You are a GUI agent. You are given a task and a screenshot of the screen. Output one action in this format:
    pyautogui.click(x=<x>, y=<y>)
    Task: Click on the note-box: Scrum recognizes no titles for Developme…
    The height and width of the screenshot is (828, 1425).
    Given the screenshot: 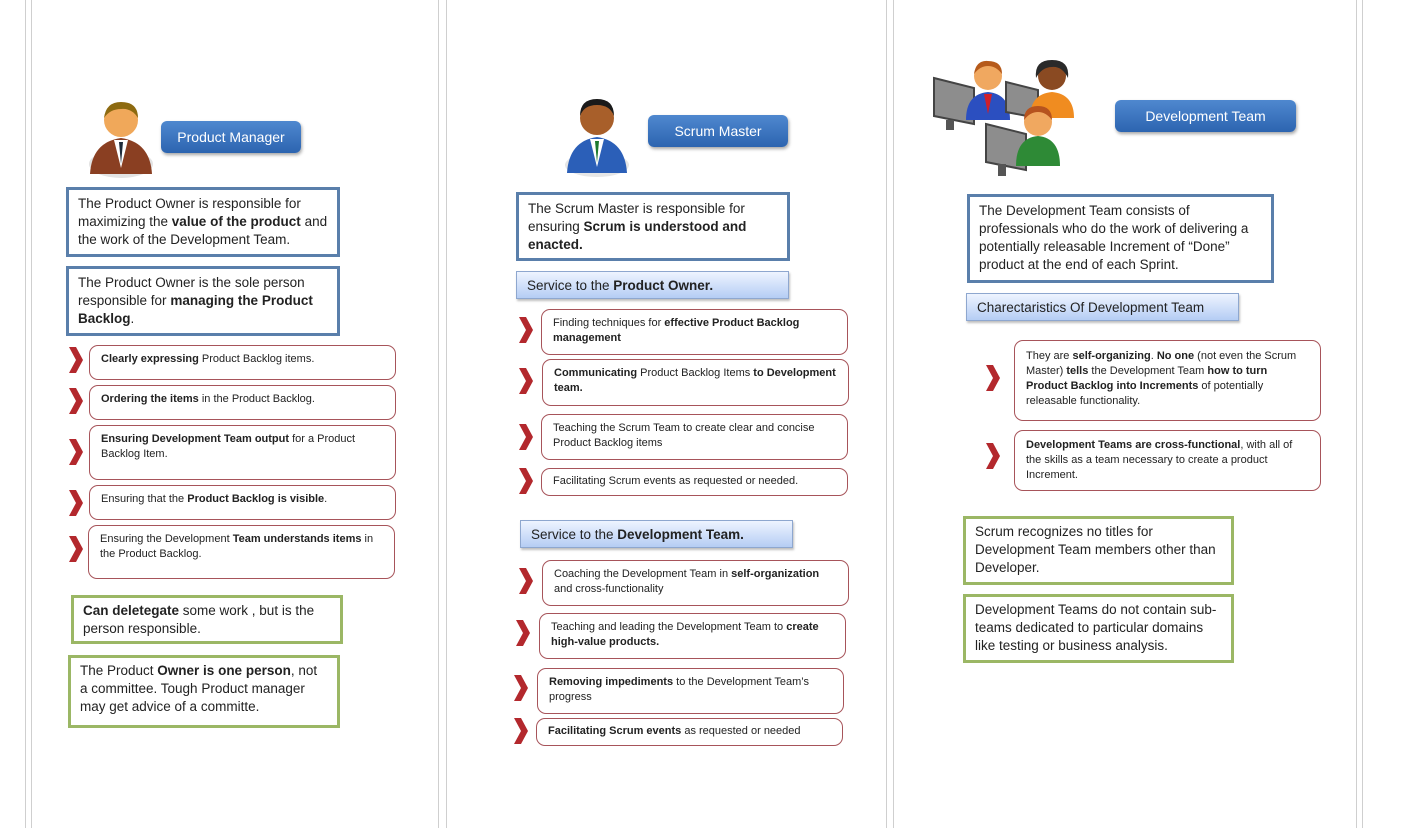 What is the action you would take?
    pyautogui.click(x=1098, y=550)
    